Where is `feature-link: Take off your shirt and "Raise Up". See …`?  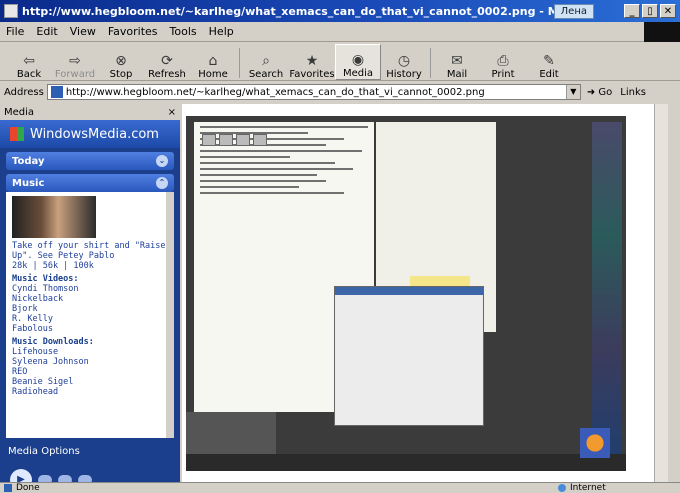 feature-link: Take off your shirt and "Raise Up". See … is located at coordinates (90, 251).